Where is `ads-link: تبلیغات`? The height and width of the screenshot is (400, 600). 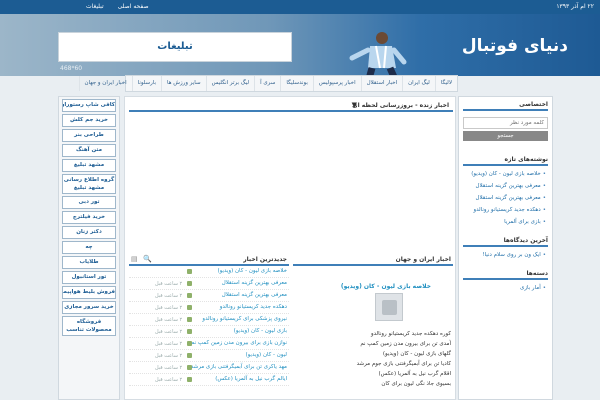
ads-link: تبلیغات is located at coordinates (95, 6).